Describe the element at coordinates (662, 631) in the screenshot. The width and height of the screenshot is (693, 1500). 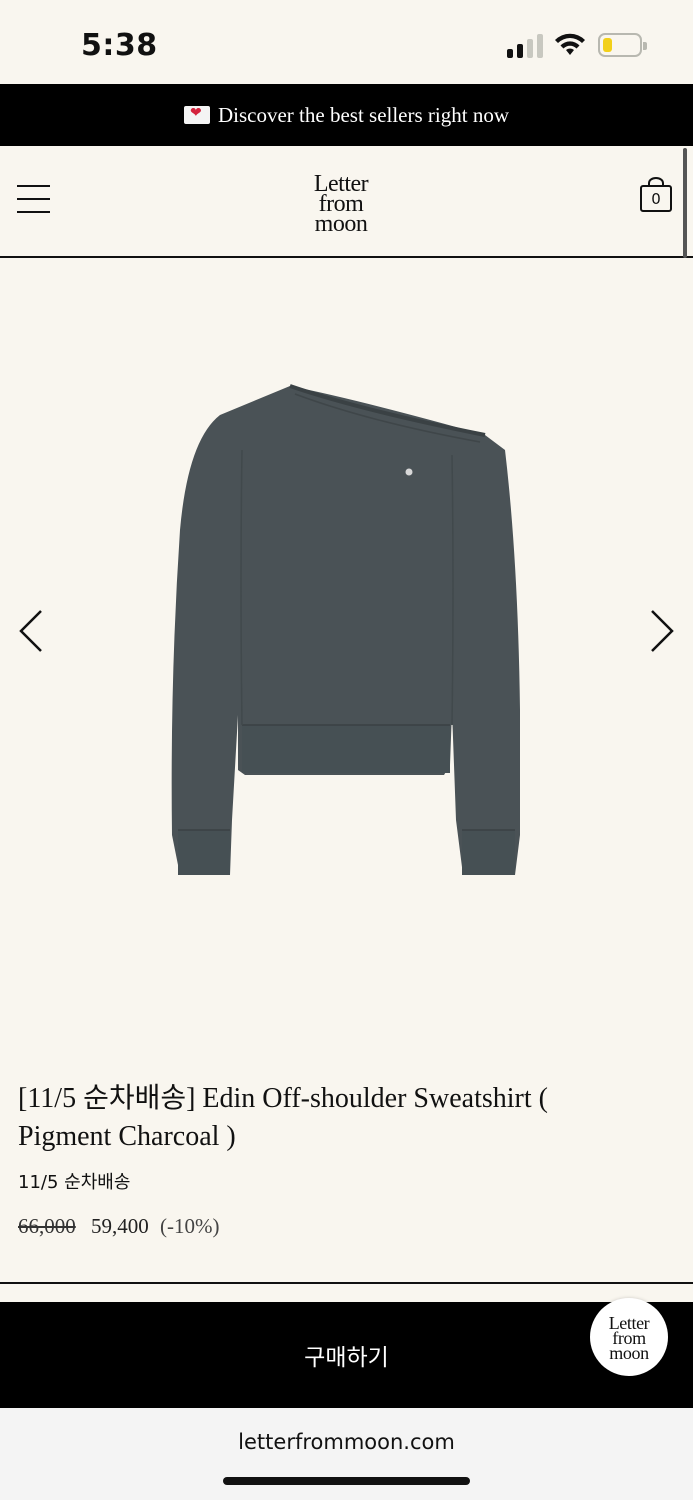
I see `chevron-right-icon` at that location.